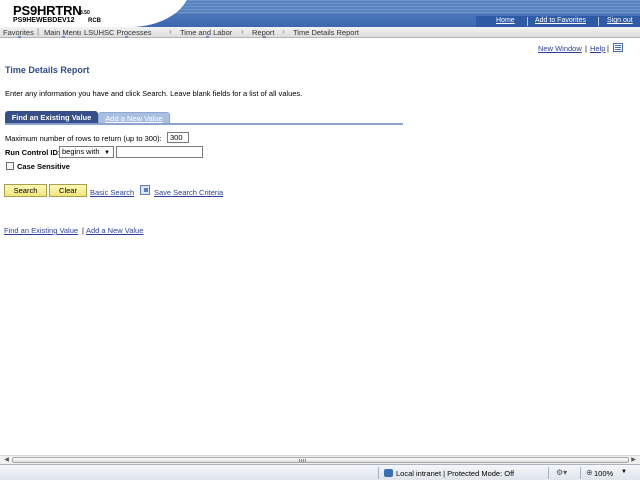  I want to click on case-sensitive-label: Case Sensitive, so click(43, 166).